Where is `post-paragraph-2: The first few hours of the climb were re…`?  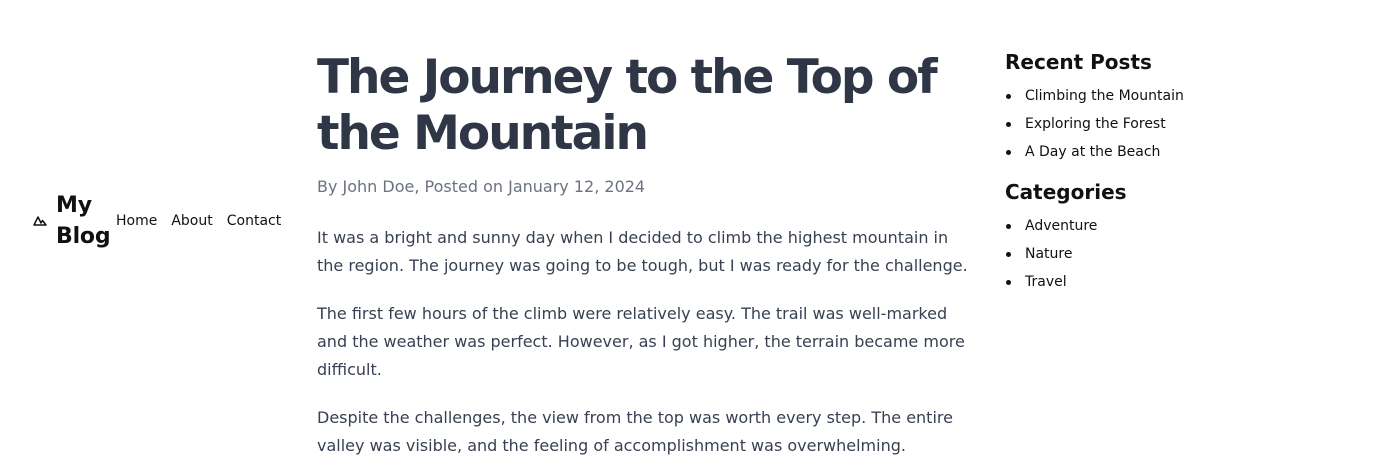 post-paragraph-2: The first few hours of the climb were re… is located at coordinates (641, 341).